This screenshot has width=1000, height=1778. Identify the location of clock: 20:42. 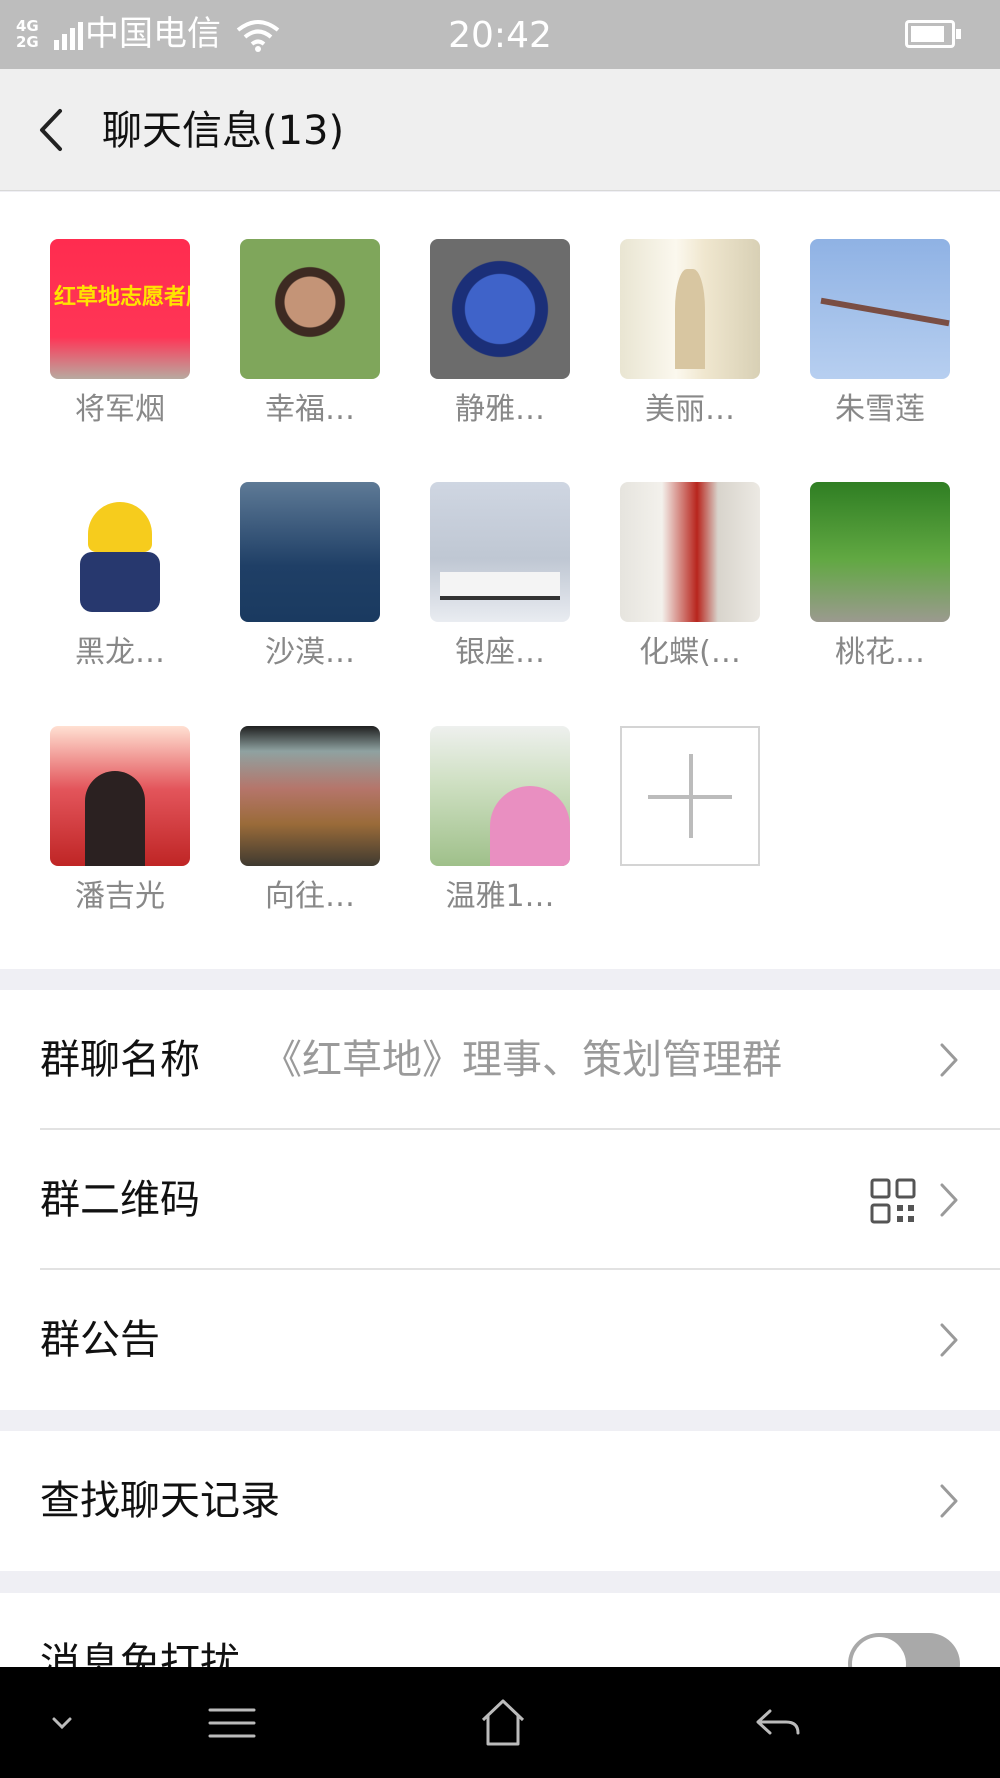
(500, 35).